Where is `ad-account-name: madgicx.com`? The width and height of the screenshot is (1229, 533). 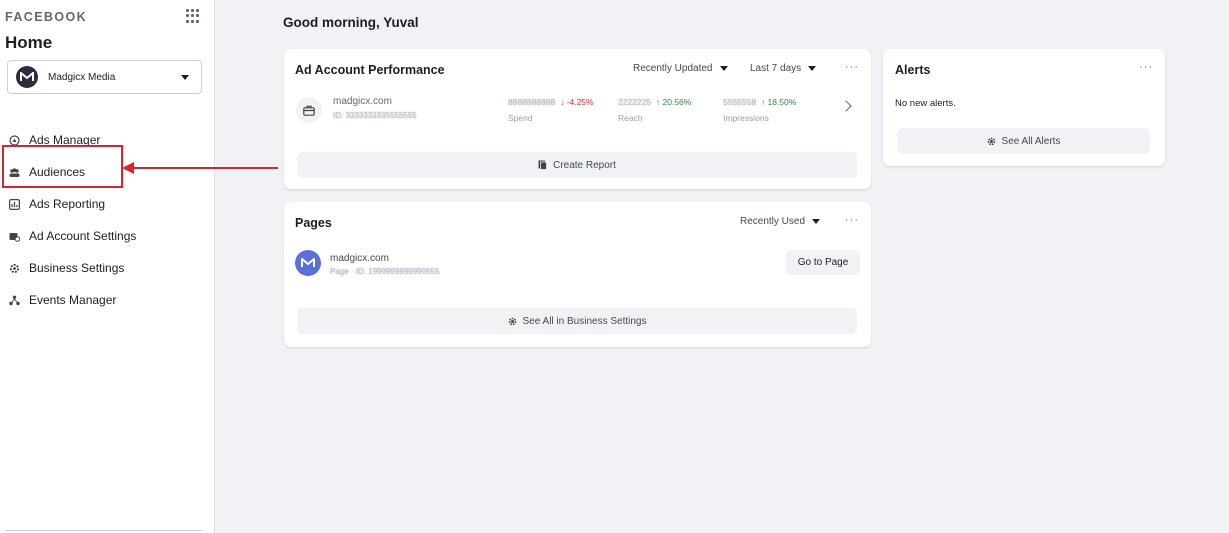
ad-account-name: madgicx.com is located at coordinates (362, 101).